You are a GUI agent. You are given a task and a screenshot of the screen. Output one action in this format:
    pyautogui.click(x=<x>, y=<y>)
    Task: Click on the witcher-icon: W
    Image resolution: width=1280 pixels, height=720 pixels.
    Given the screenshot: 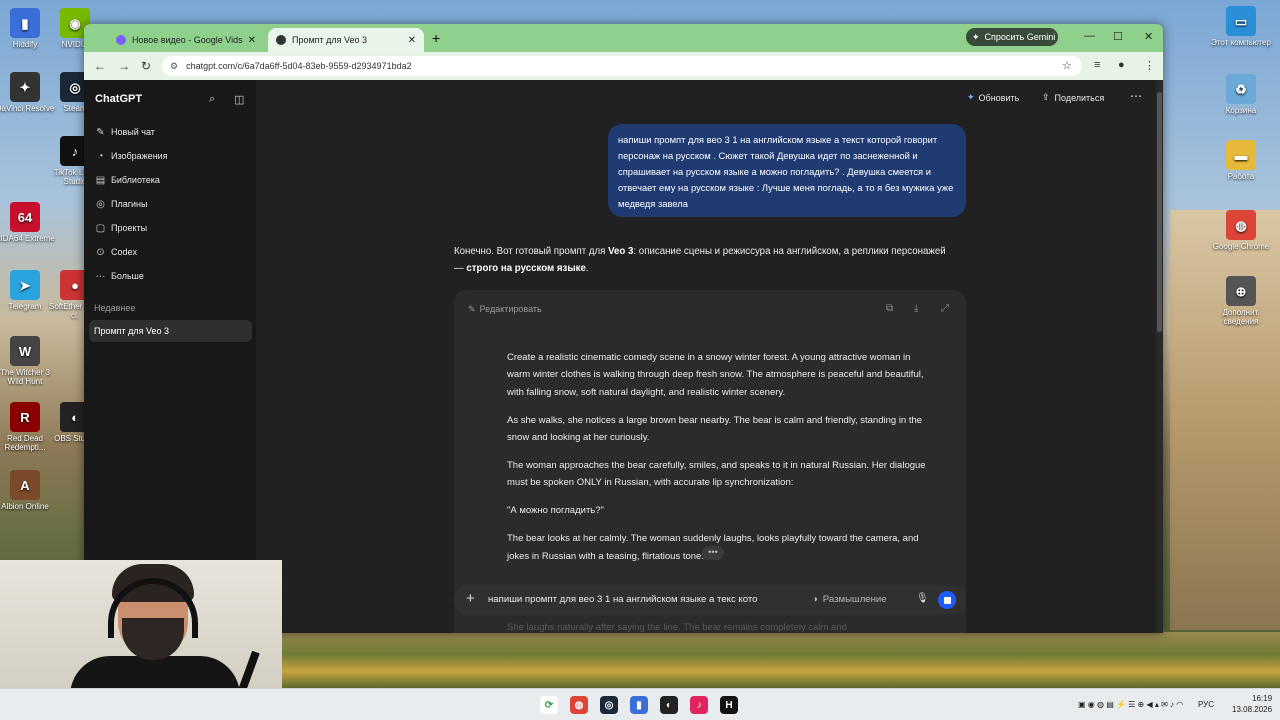 What is the action you would take?
    pyautogui.click(x=25, y=351)
    